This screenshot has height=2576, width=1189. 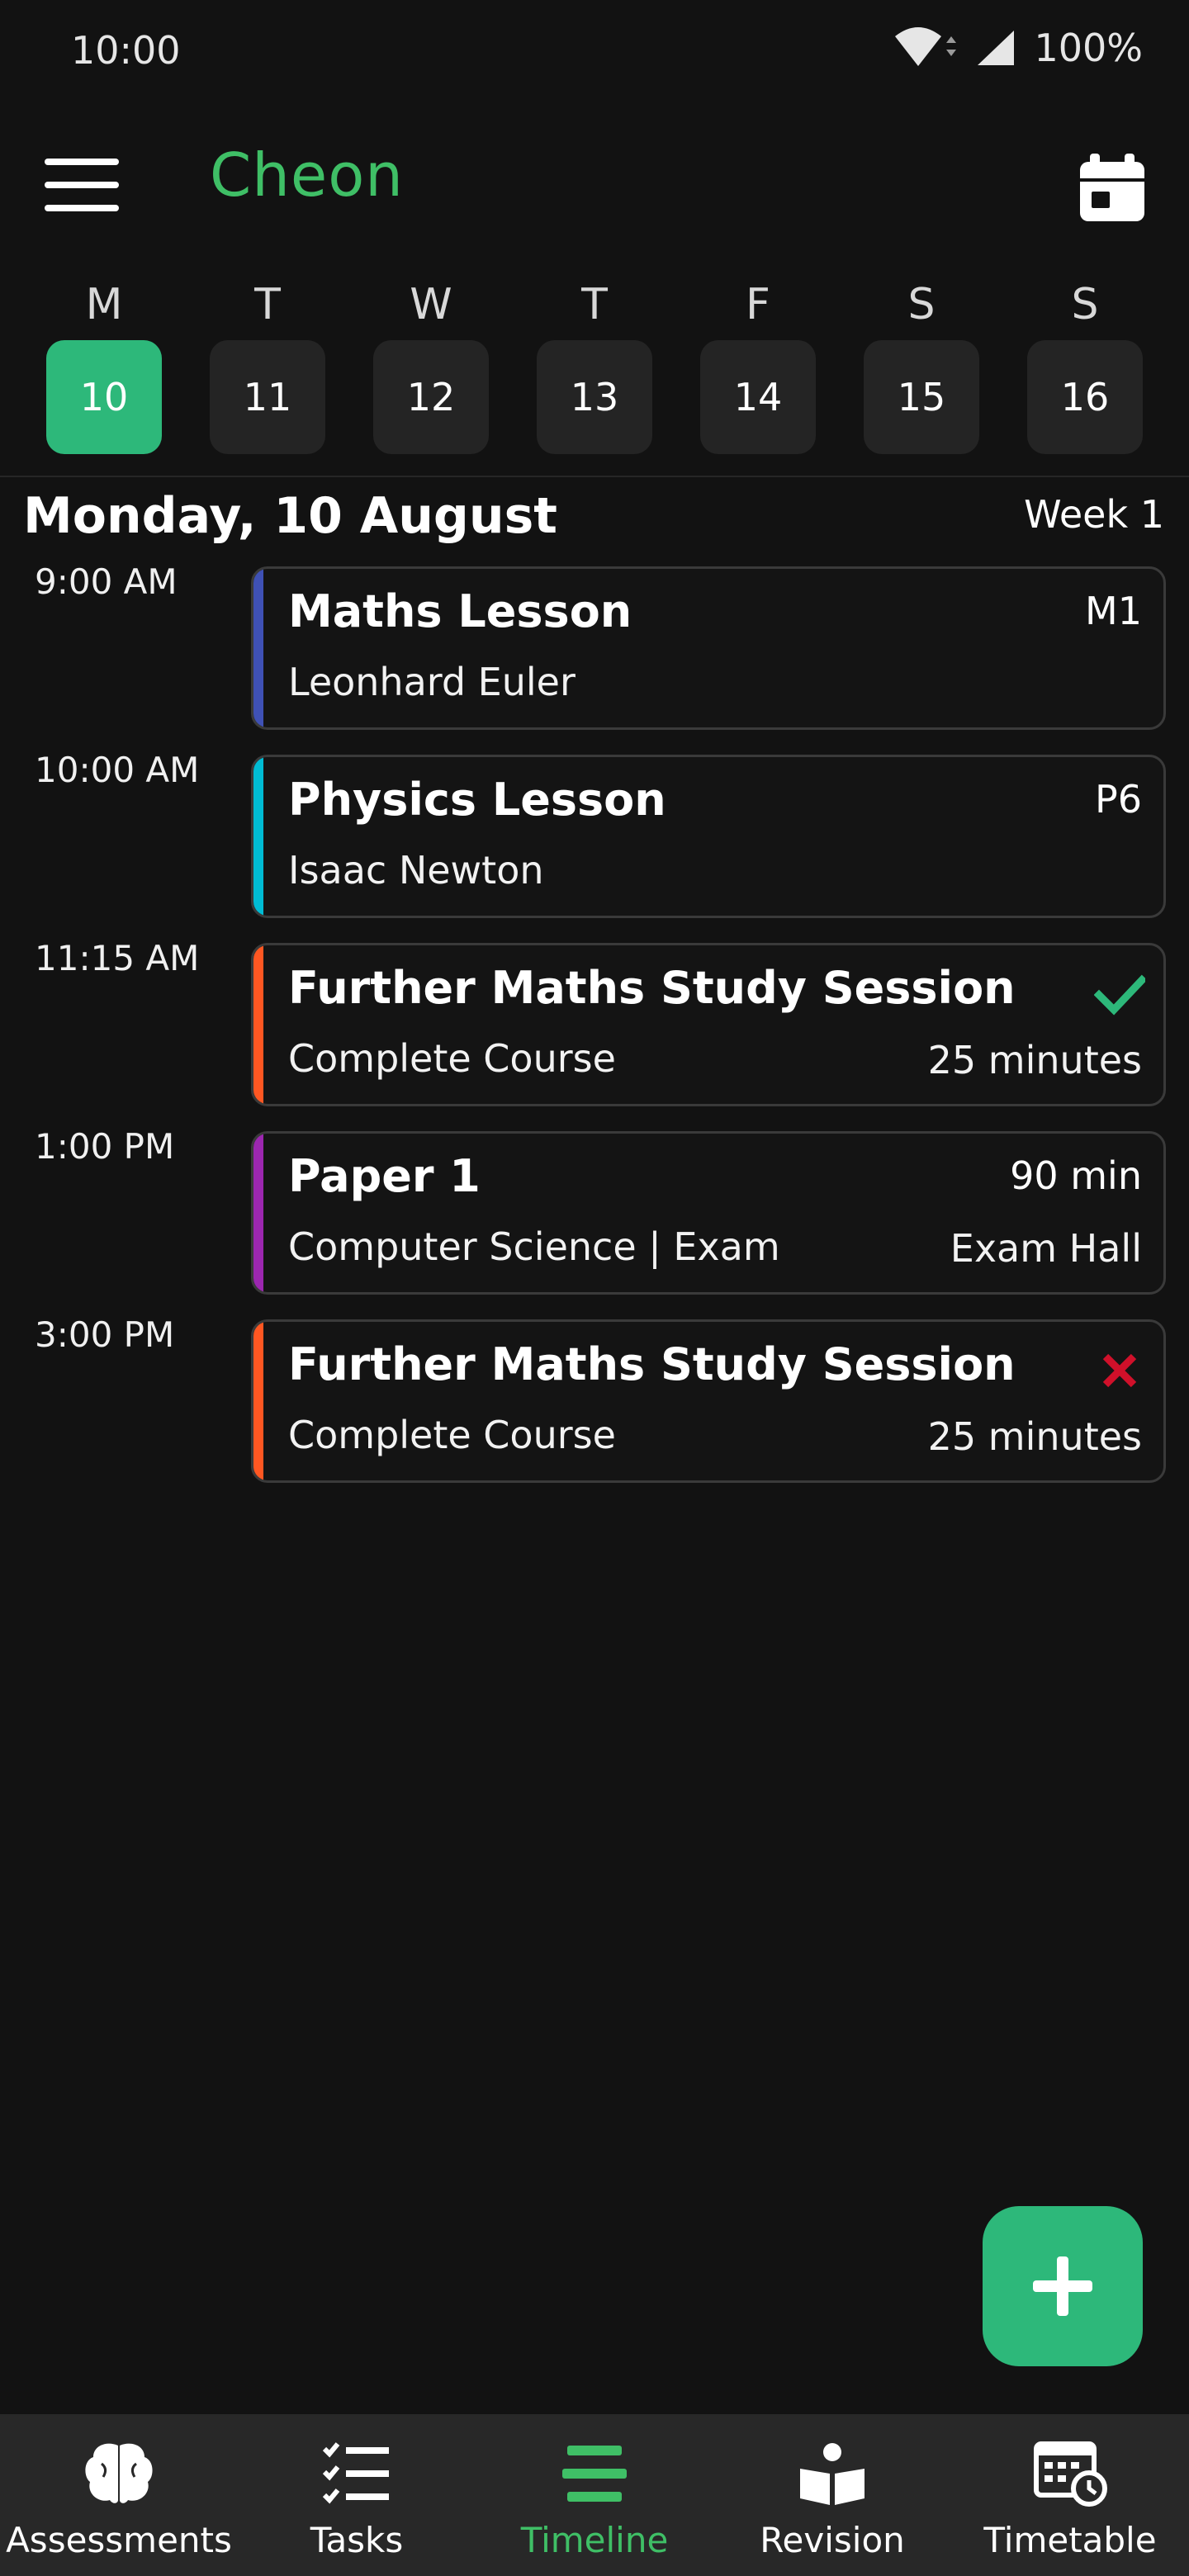 What do you see at coordinates (996, 48) in the screenshot?
I see `signal-icon` at bounding box center [996, 48].